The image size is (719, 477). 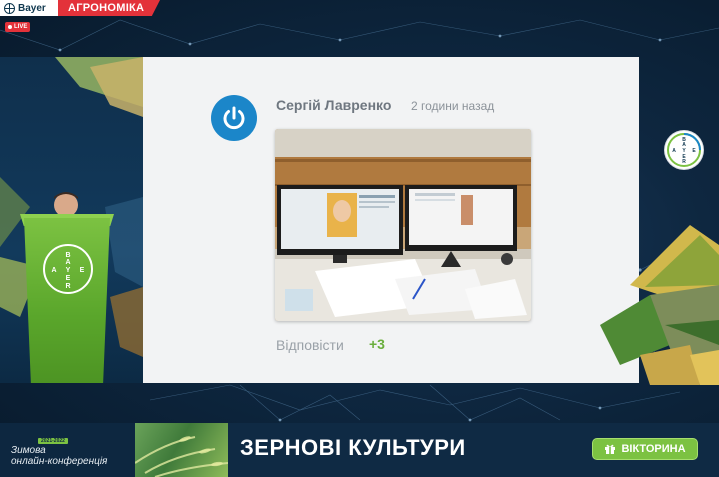 I want to click on power-icon, so click(x=234, y=118).